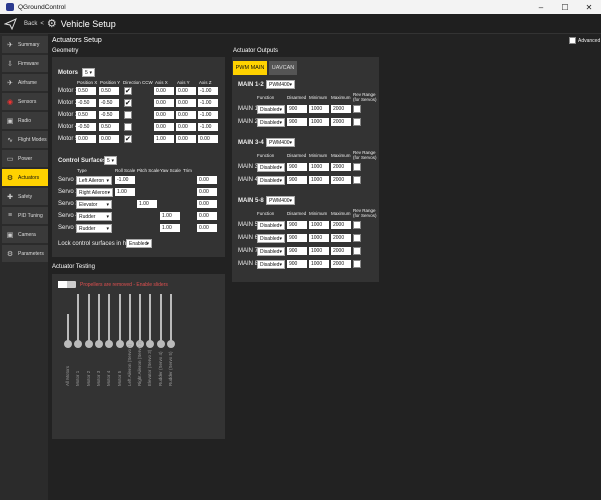 The image size is (601, 500). Describe the element at coordinates (109, 139) in the screenshot. I see `motor-position-y: 0.00` at that location.